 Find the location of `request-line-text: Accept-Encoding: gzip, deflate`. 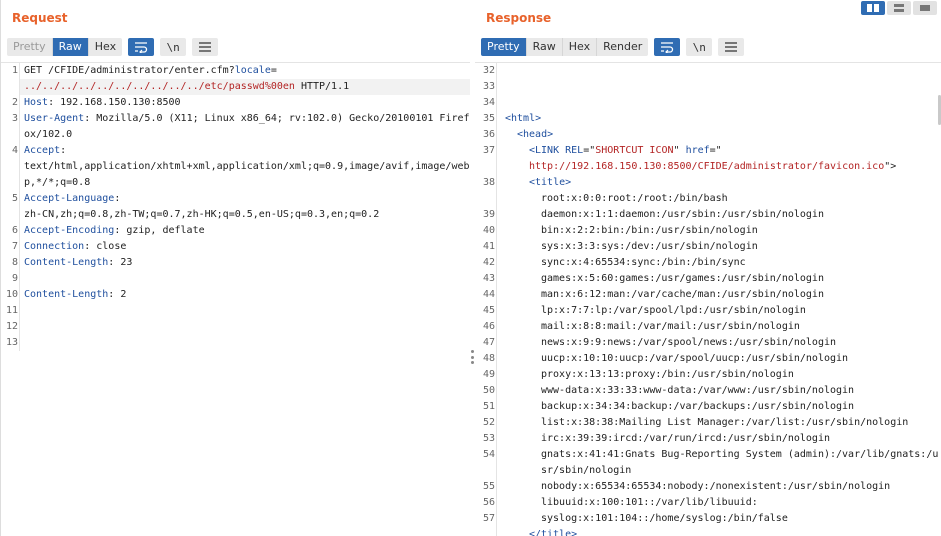

request-line-text: Accept-Encoding: gzip, deflate is located at coordinates (244, 231).